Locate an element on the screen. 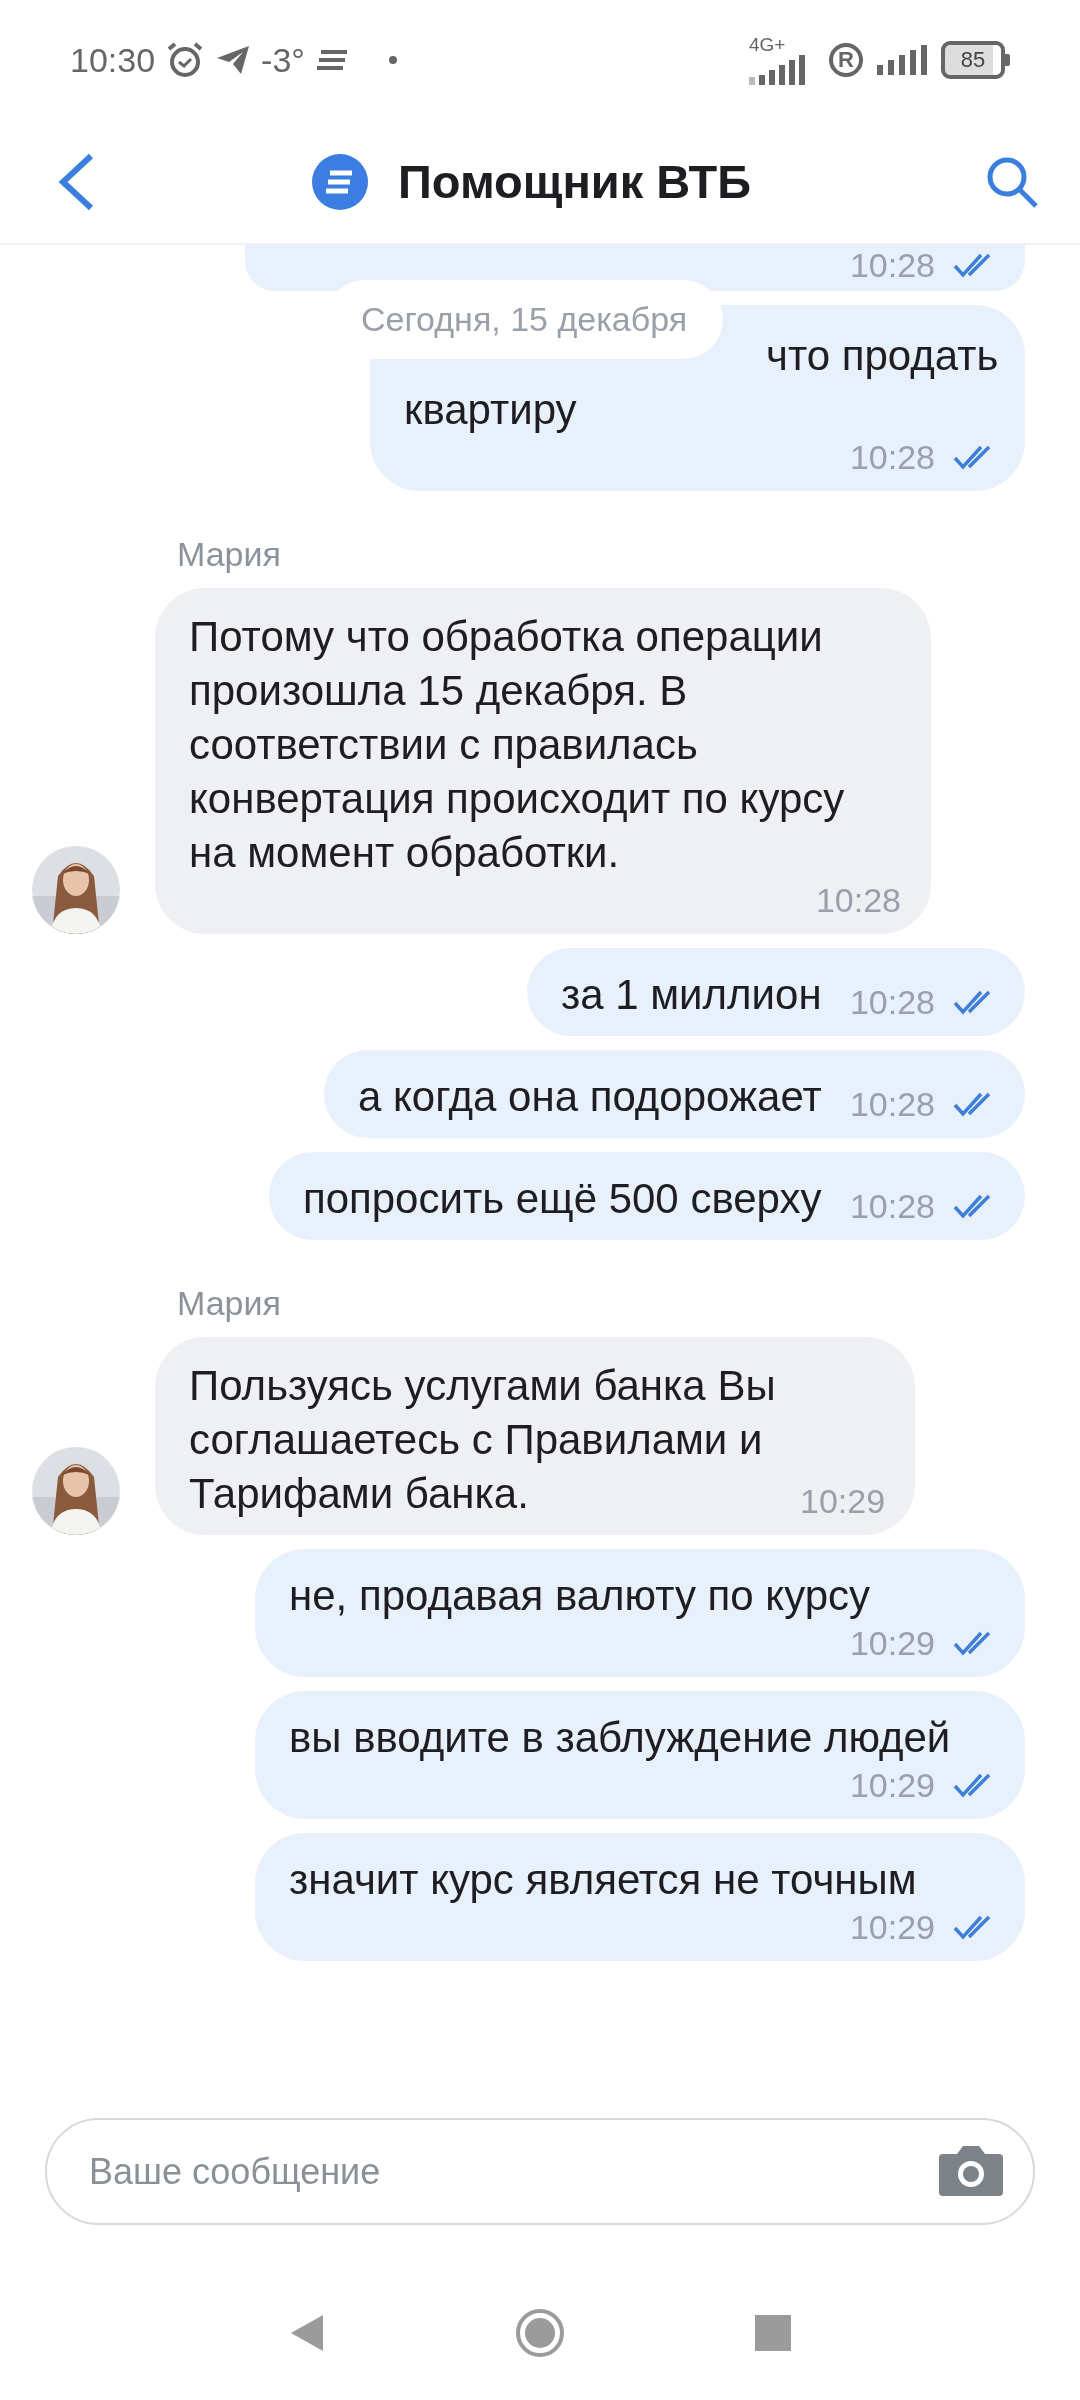 The width and height of the screenshot is (1080, 2400). message-text: попросить ещё 500 сверху is located at coordinates (562, 1199).